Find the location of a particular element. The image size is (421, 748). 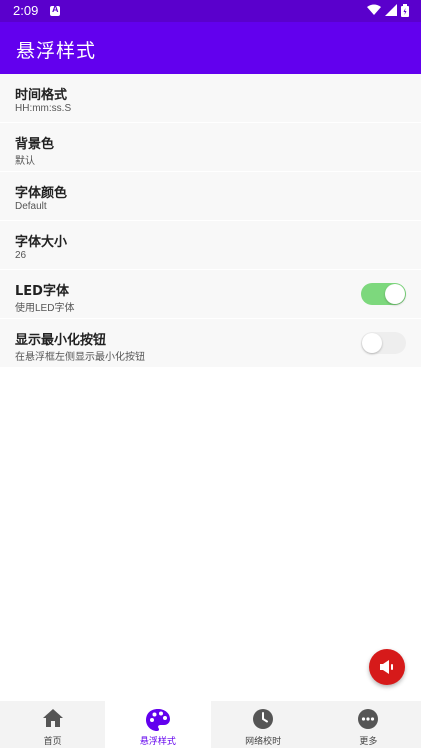

led-font-toggle is located at coordinates (383, 294).